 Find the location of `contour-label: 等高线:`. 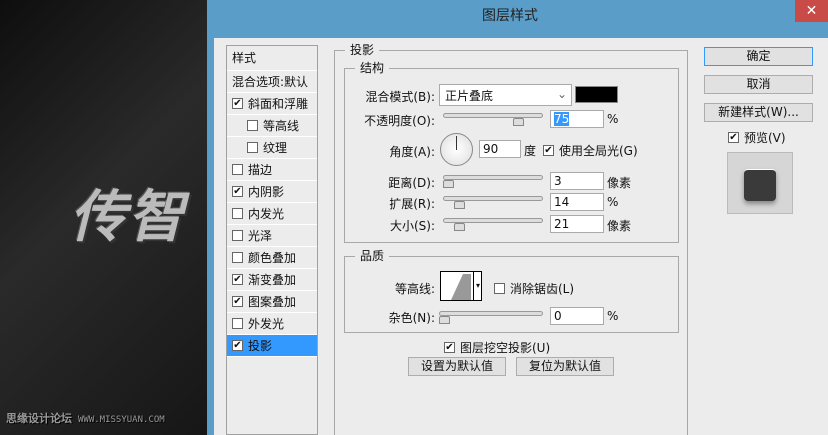

contour-label: 等高线: is located at coordinates (414, 289).